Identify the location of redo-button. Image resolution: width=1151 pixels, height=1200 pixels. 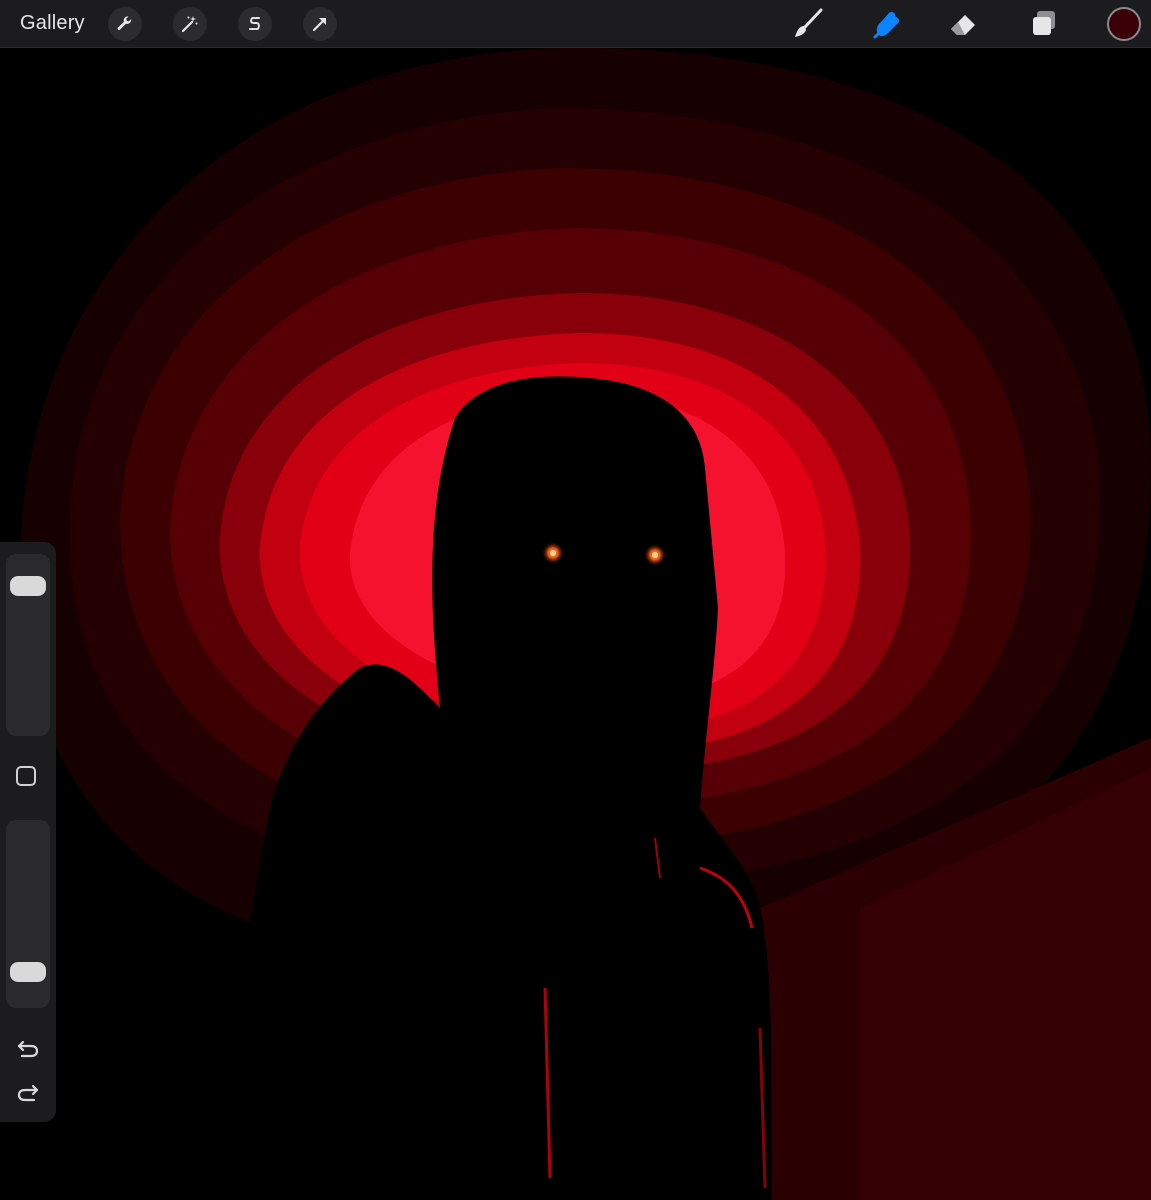
(28, 1094).